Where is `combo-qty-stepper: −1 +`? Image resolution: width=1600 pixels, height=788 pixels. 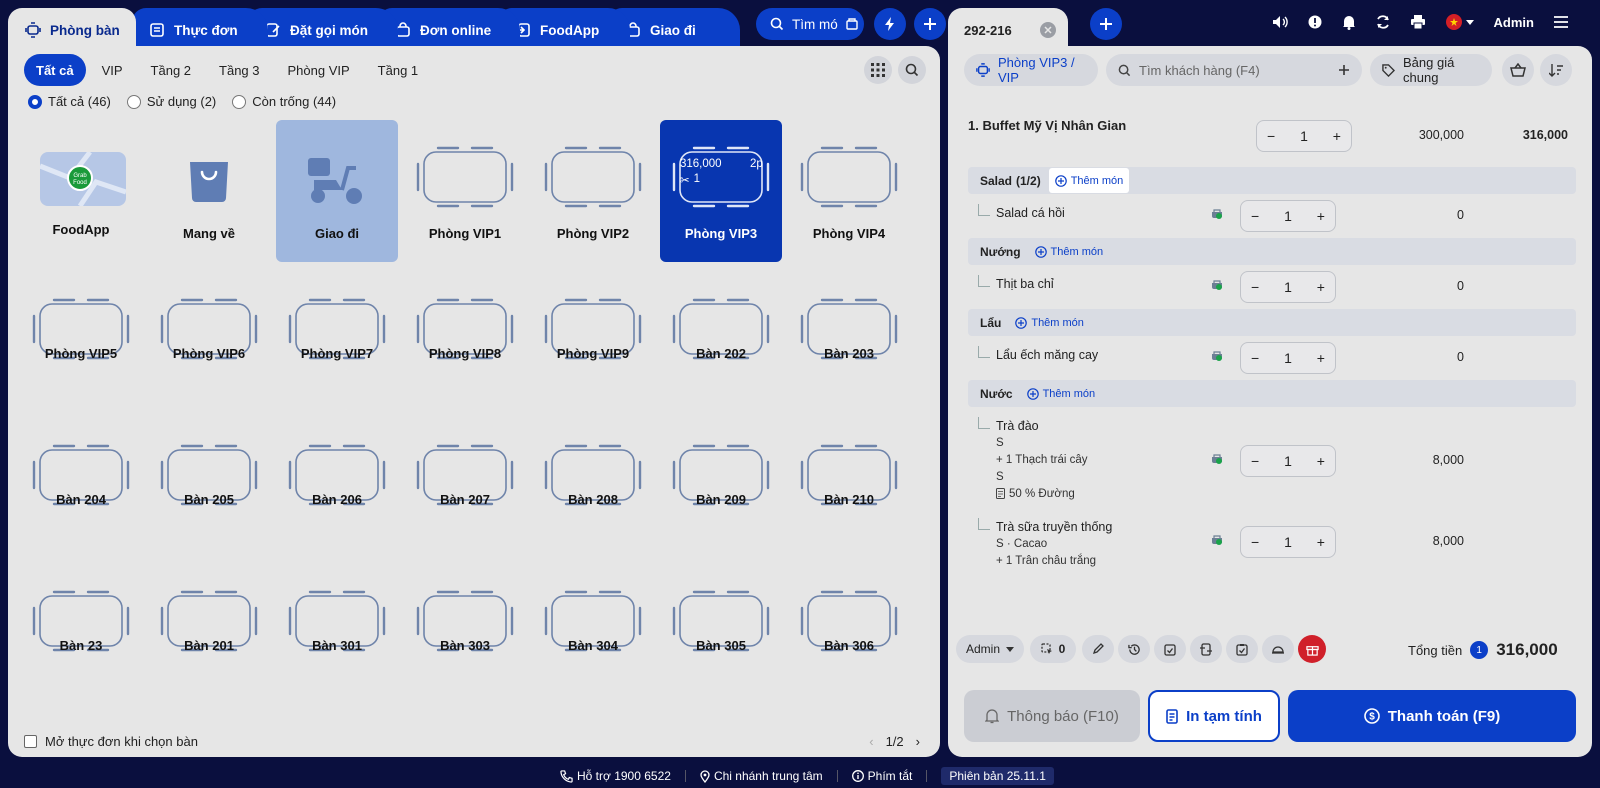
combo-qty-stepper: −1 + is located at coordinates (1304, 136).